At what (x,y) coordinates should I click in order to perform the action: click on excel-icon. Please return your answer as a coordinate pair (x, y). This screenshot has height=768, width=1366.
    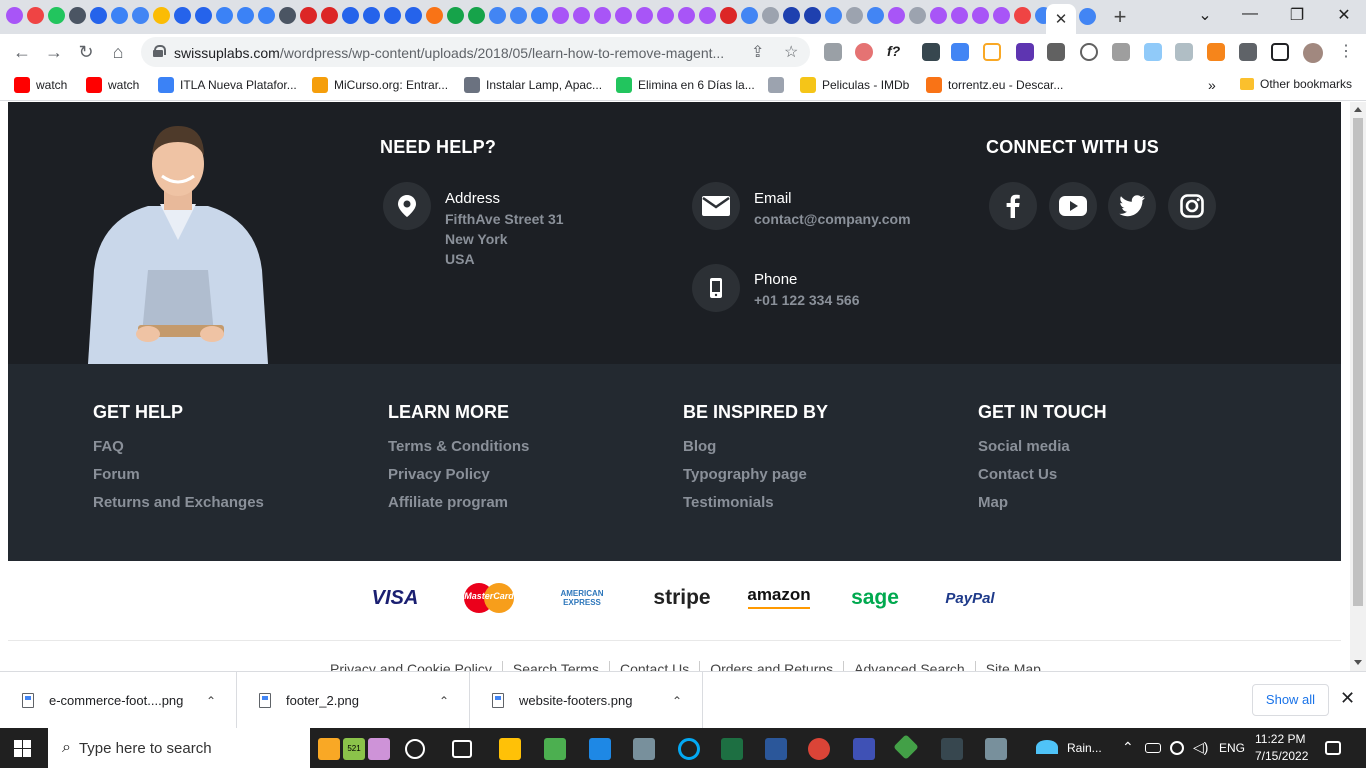
    Looking at the image, I should click on (732, 749).